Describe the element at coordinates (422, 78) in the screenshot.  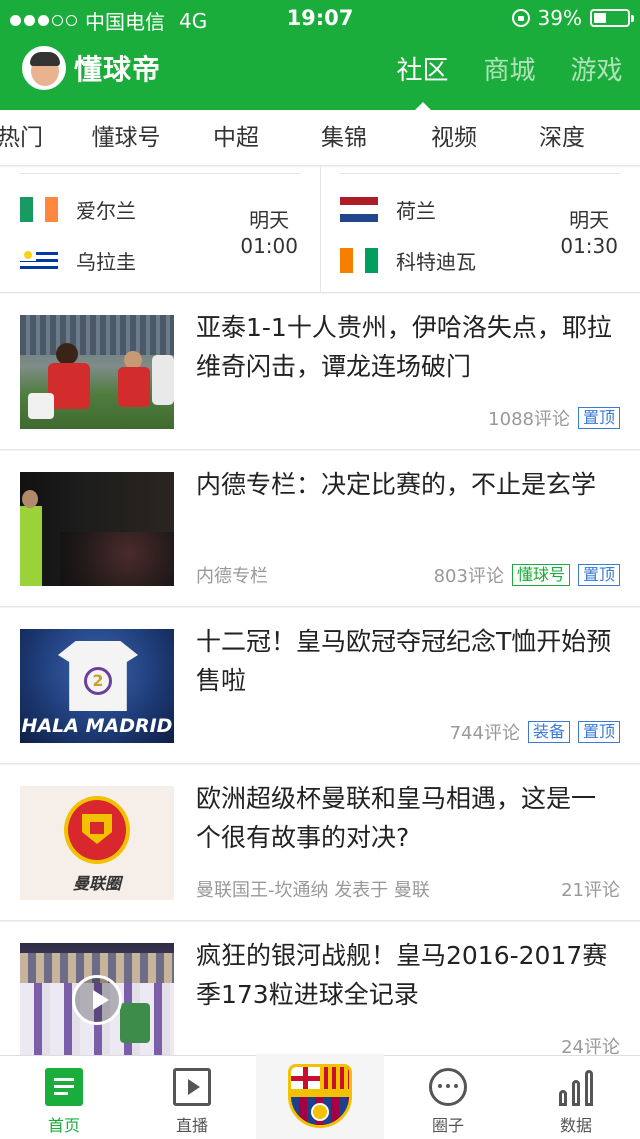
I see `tab-community: 社区` at that location.